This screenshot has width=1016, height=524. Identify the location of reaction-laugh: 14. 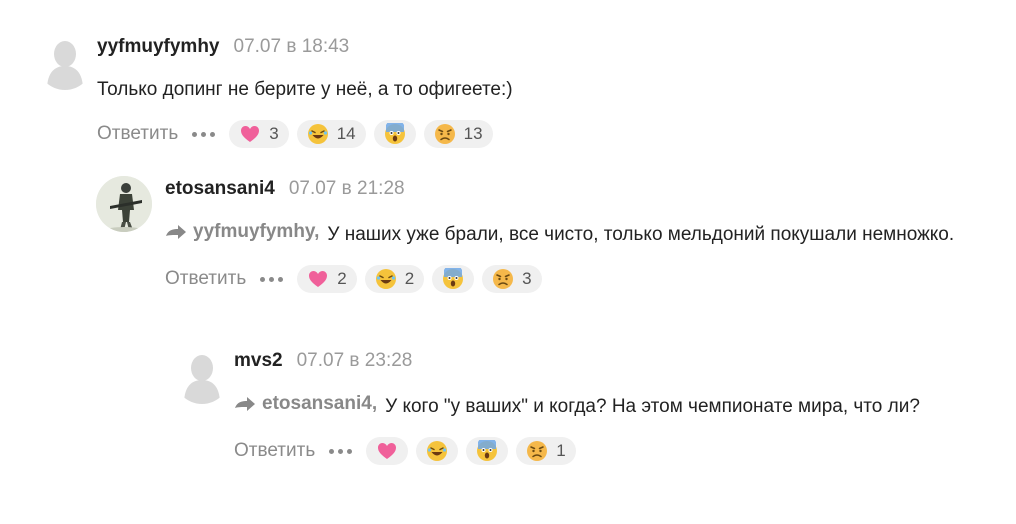
(331, 134).